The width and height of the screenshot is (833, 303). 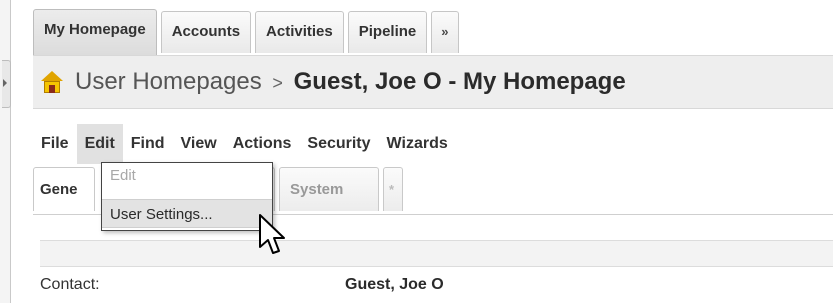 I want to click on more-tabs-button: », so click(x=445, y=32).